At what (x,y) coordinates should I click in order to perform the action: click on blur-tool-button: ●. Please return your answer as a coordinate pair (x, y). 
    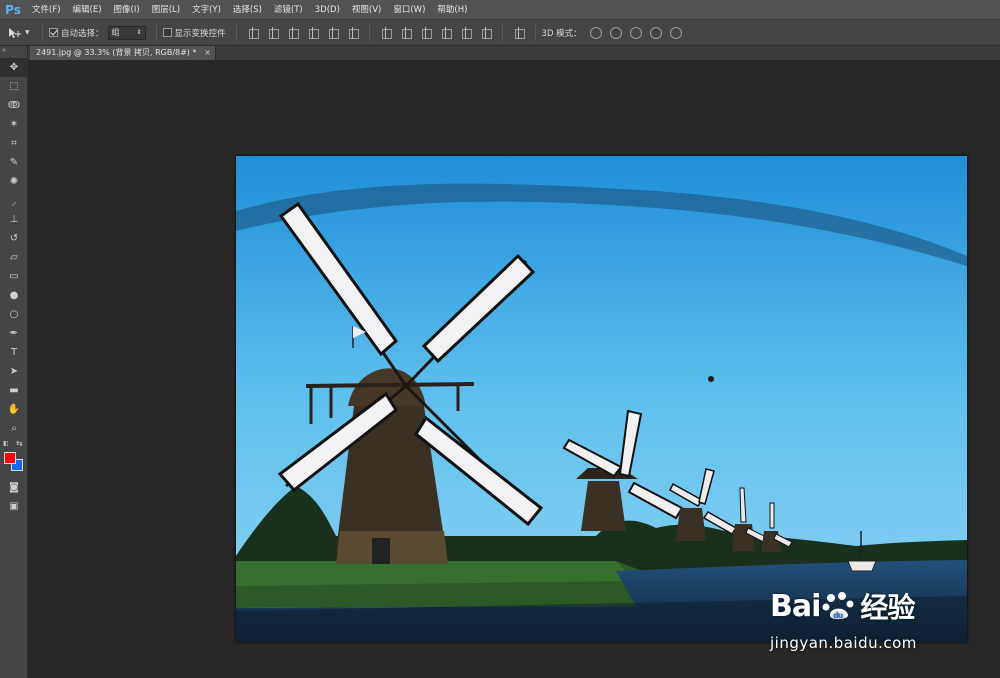
    Looking at the image, I should click on (14, 295).